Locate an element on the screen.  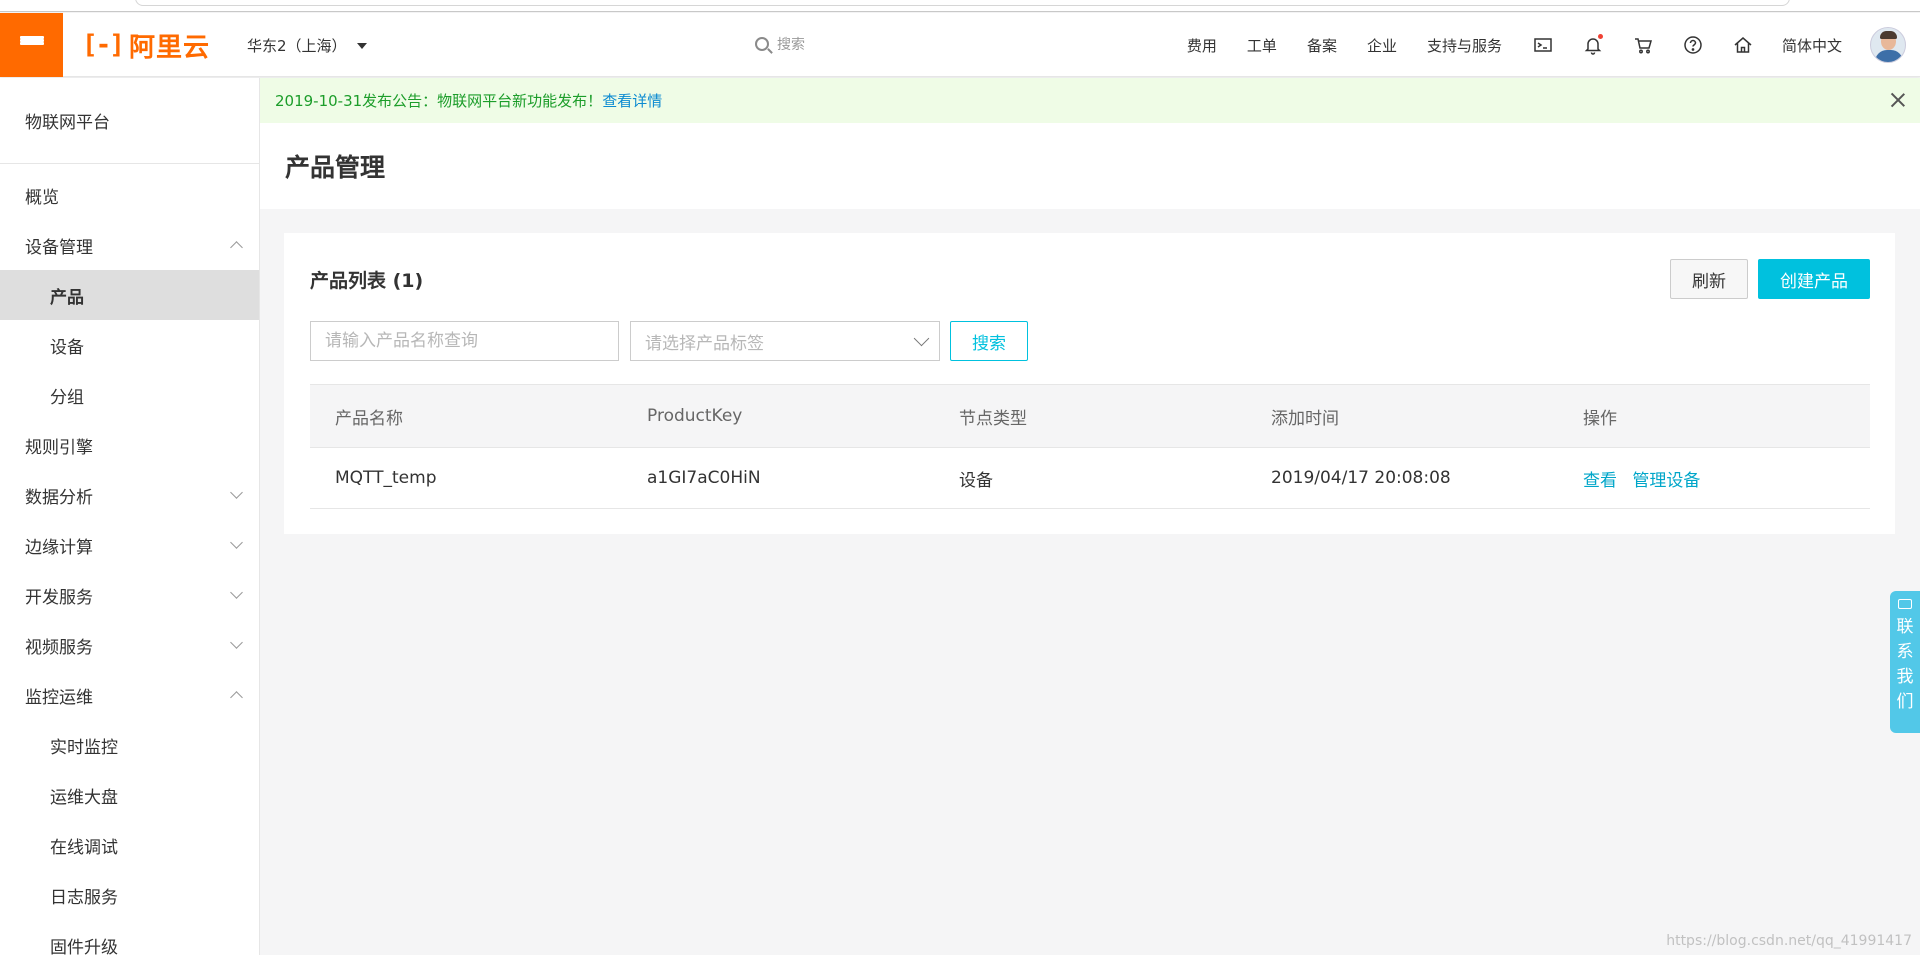
help-icon is located at coordinates (1693, 45).